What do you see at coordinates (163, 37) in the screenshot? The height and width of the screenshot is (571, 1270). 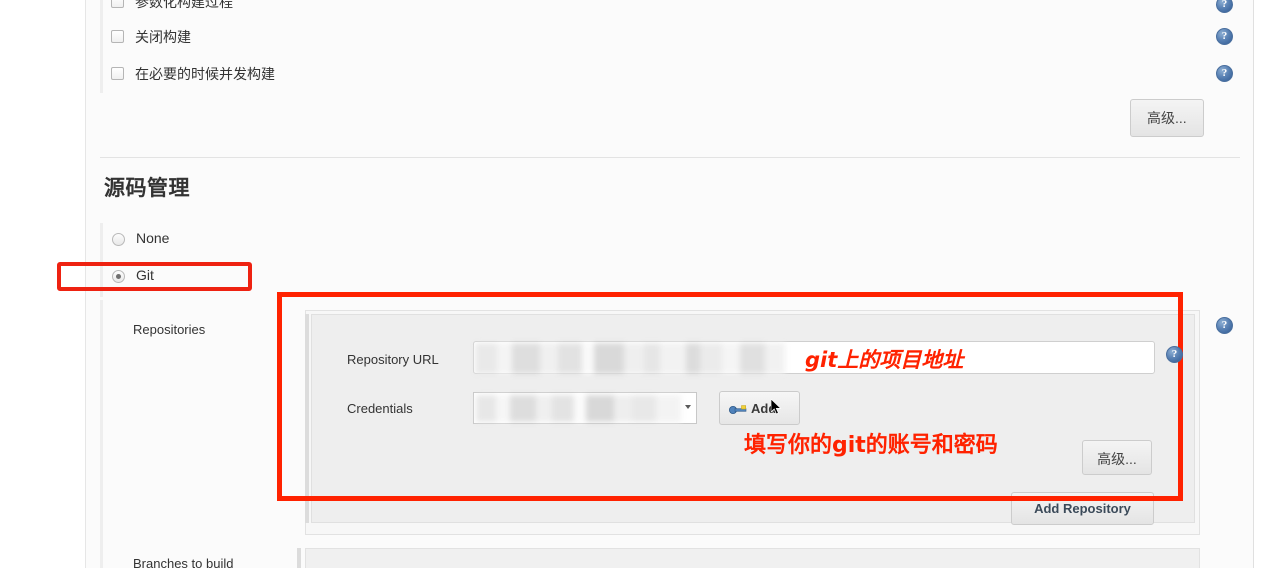 I see `build-option-label: 关闭构建` at bounding box center [163, 37].